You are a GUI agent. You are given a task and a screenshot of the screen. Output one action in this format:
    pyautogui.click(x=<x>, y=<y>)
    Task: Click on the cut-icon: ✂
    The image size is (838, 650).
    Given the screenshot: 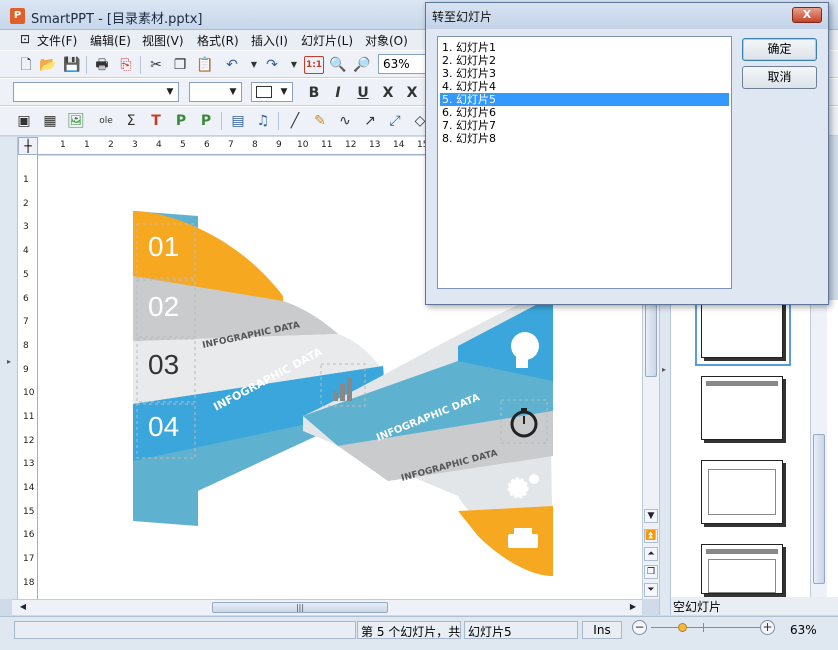 What is the action you would take?
    pyautogui.click(x=156, y=65)
    